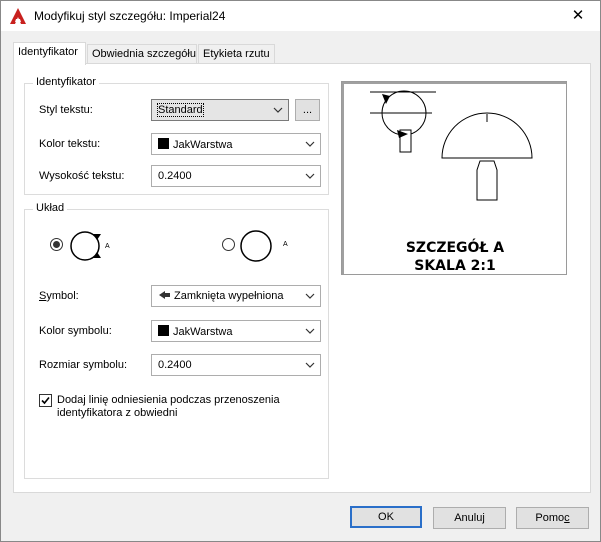 The height and width of the screenshot is (542, 601). I want to click on tab-obwiednia: Obwiednia szczegółu, so click(142, 54).